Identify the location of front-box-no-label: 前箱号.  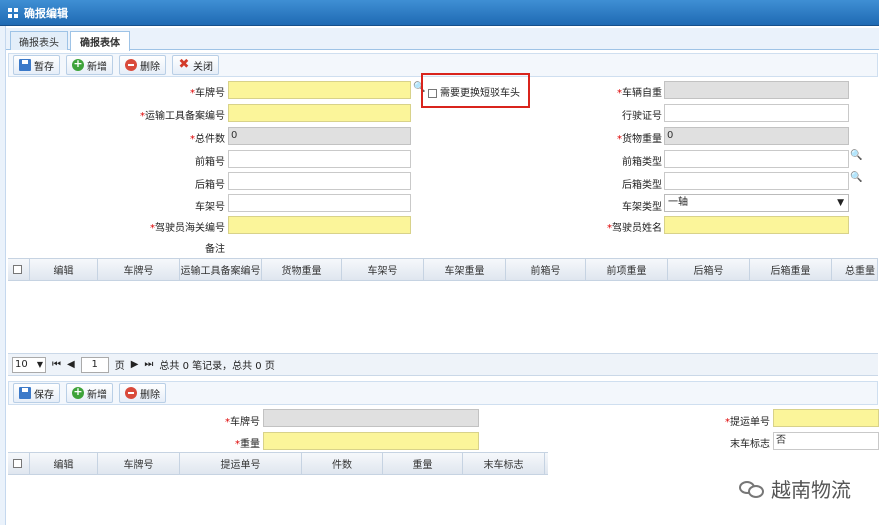
(210, 162).